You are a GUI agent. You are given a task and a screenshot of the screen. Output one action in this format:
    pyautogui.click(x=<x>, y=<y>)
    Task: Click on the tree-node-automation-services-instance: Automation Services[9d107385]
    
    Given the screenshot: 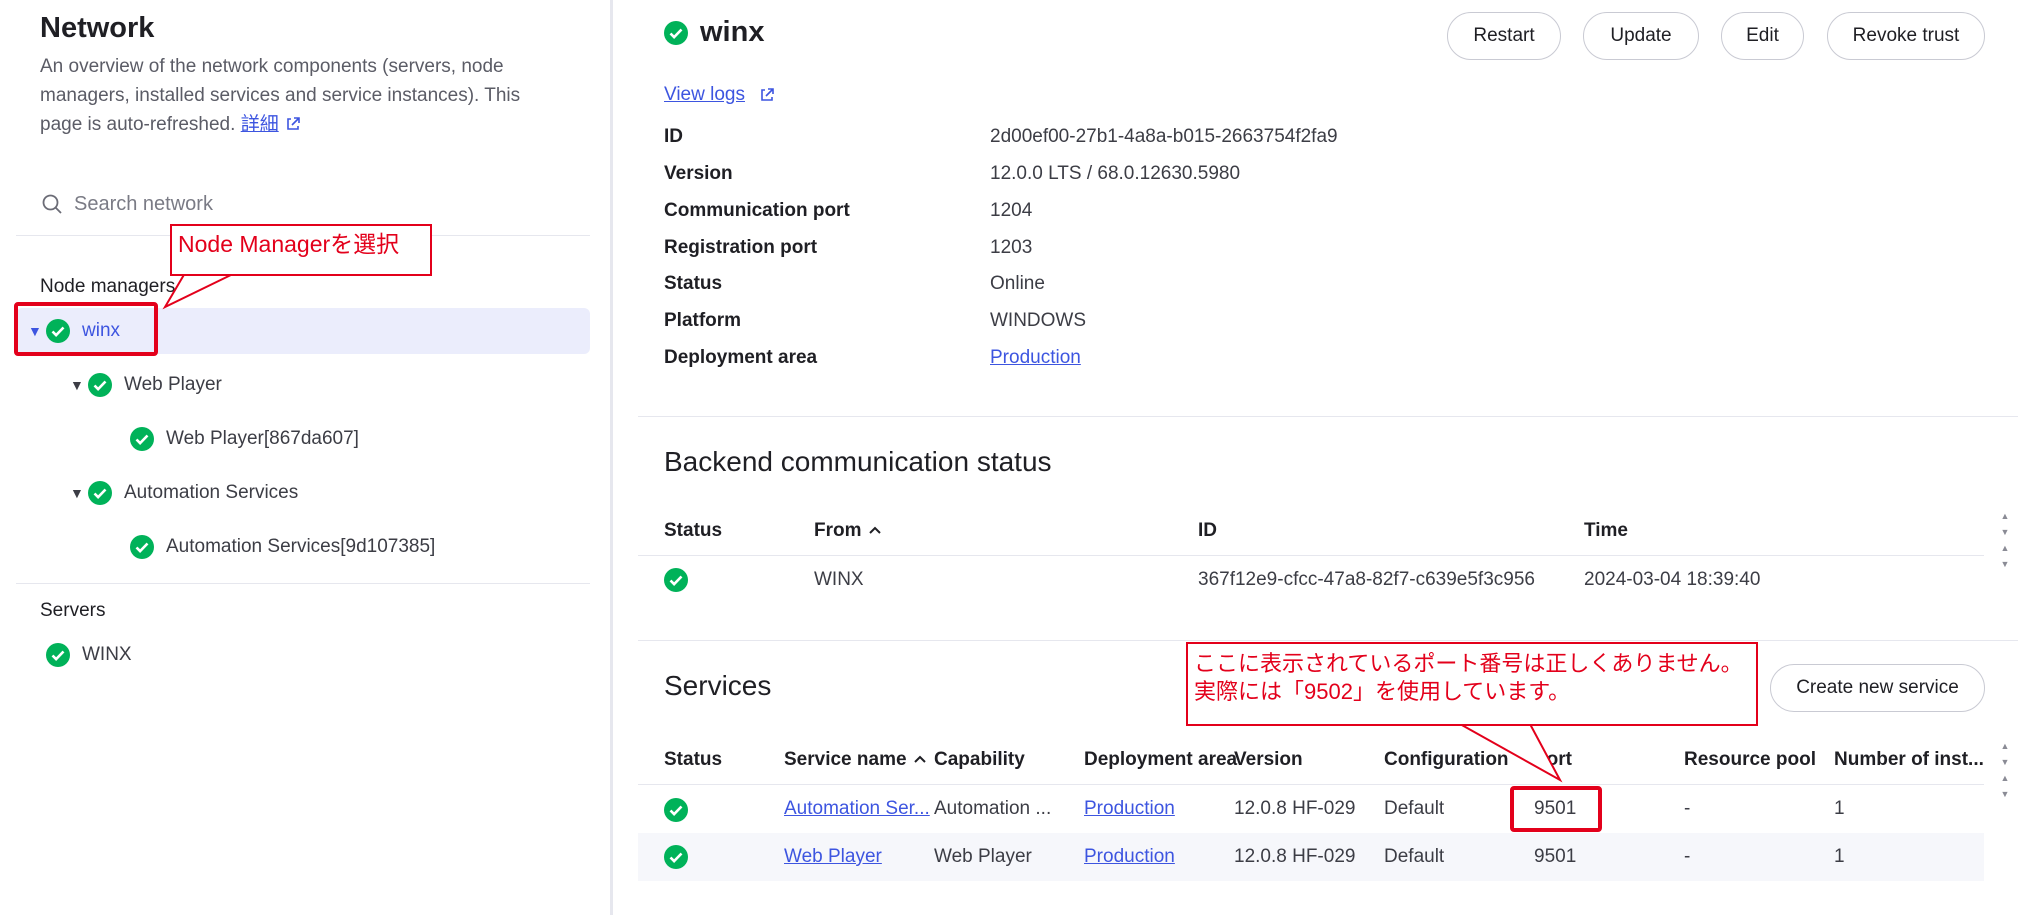 What is the action you would take?
    pyautogui.click(x=282, y=547)
    